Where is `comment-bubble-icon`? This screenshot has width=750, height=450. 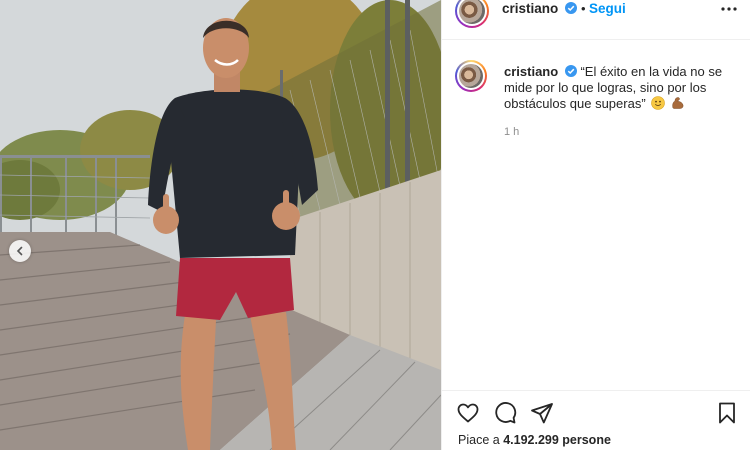 comment-bubble-icon is located at coordinates (505, 413).